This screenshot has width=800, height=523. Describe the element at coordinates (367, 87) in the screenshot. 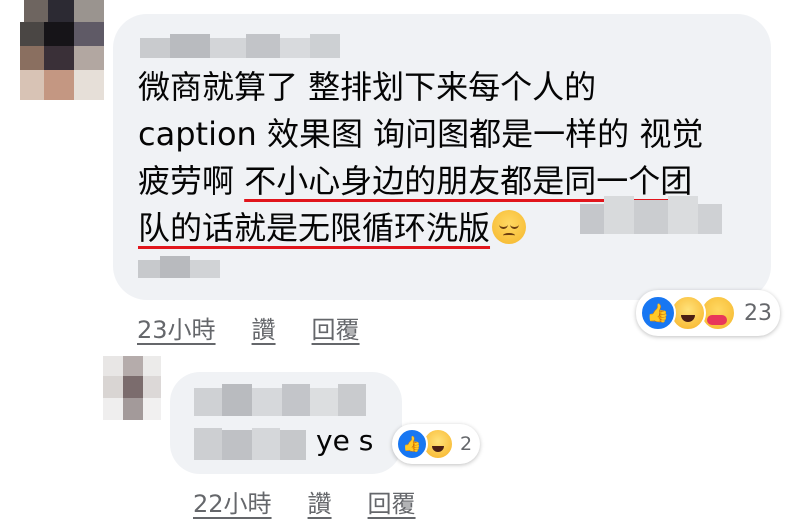

I see `comment-line: 微商就算了 整排划下来每个人的` at that location.